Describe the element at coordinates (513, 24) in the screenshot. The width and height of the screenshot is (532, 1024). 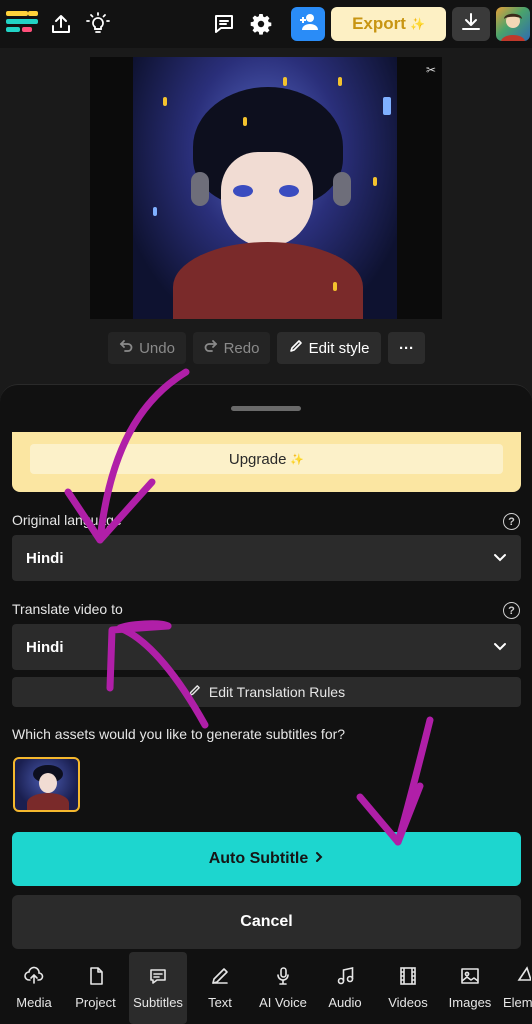
I see `avatar` at that location.